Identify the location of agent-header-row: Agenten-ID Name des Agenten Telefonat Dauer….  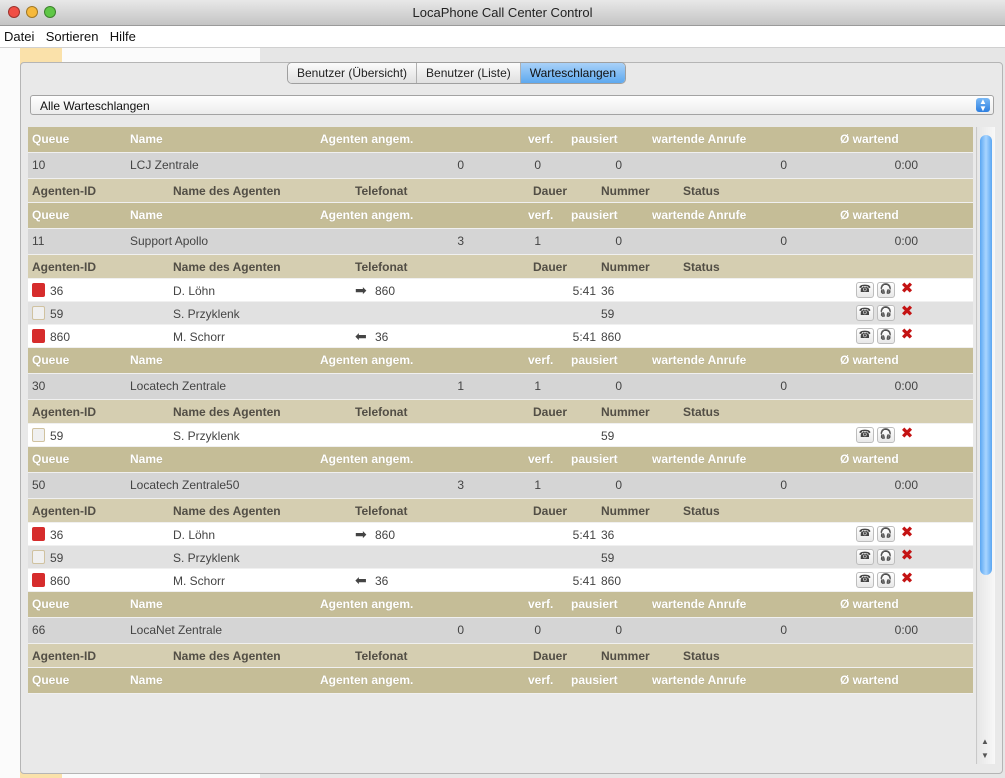
(500, 267).